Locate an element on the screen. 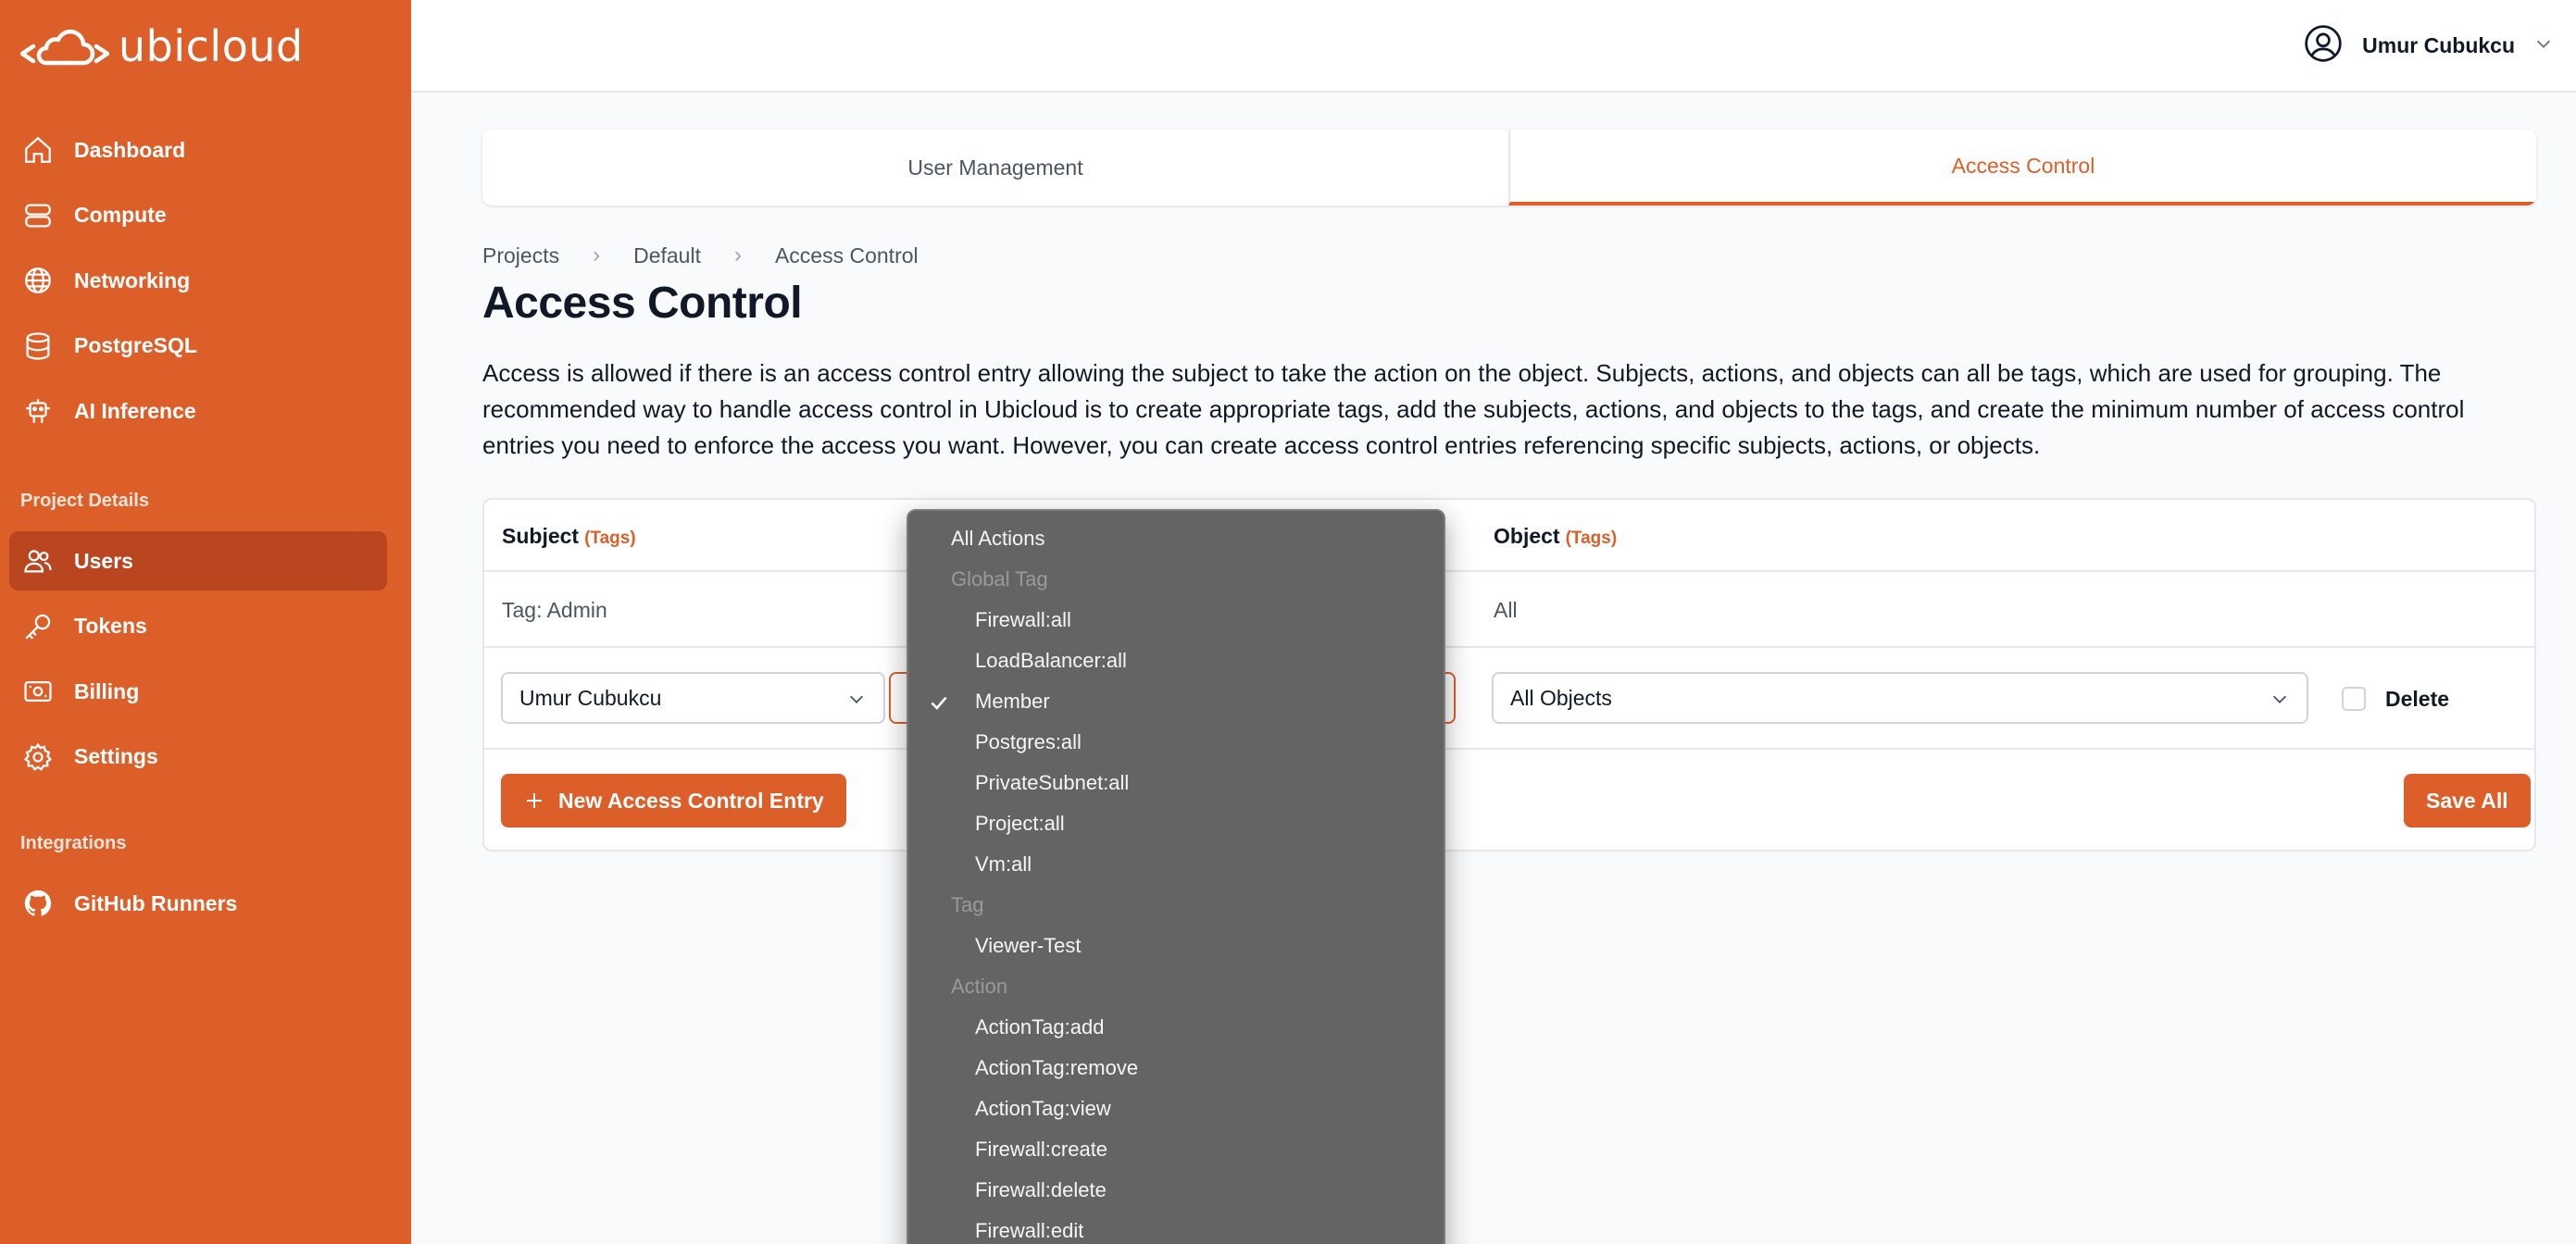 The height and width of the screenshot is (1244, 2576). brand-name: ubicloud is located at coordinates (212, 46).